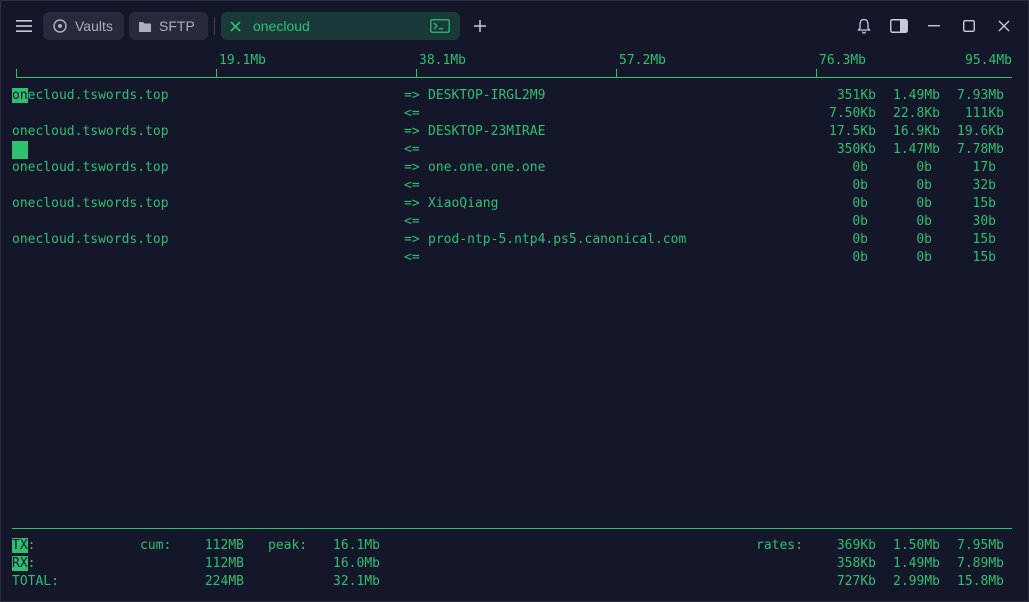 The height and width of the screenshot is (602, 1029). Describe the element at coordinates (31, 563) in the screenshot. I see `rx-colon: :` at that location.